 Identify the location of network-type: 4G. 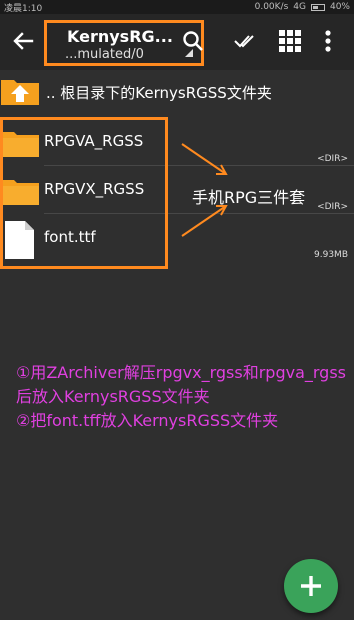
(299, 7).